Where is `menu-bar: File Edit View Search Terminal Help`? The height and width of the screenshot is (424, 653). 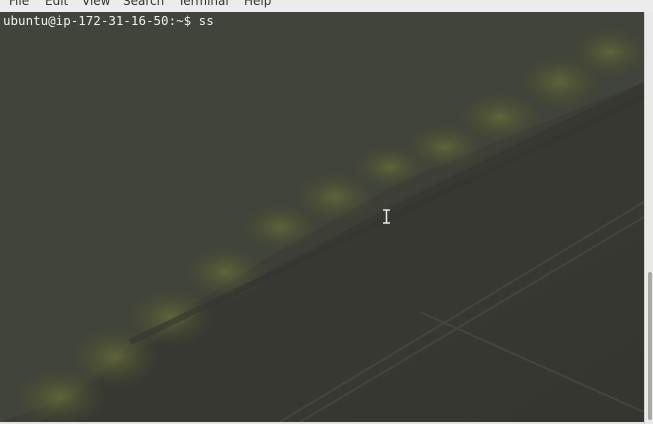 menu-bar: File Edit View Search Terminal Help is located at coordinates (326, 6).